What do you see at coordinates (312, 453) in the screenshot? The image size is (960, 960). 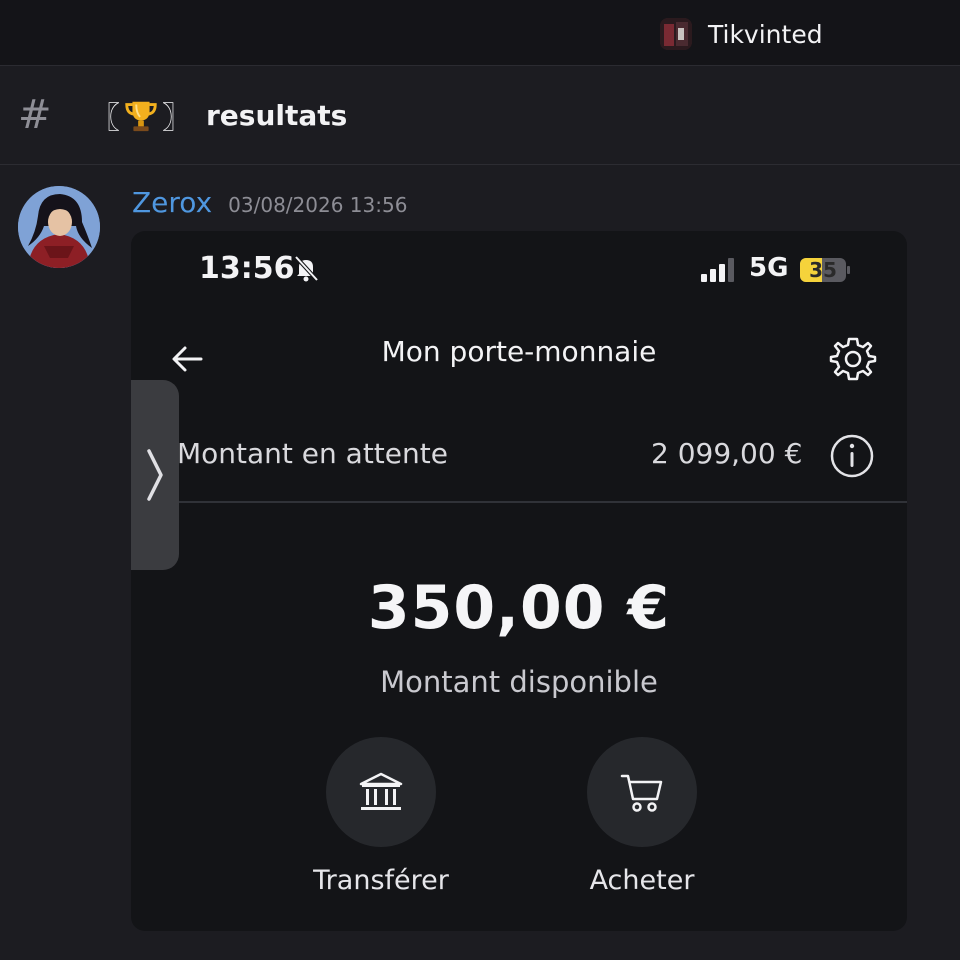 I see `pending-amount-label: Montant en attente` at bounding box center [312, 453].